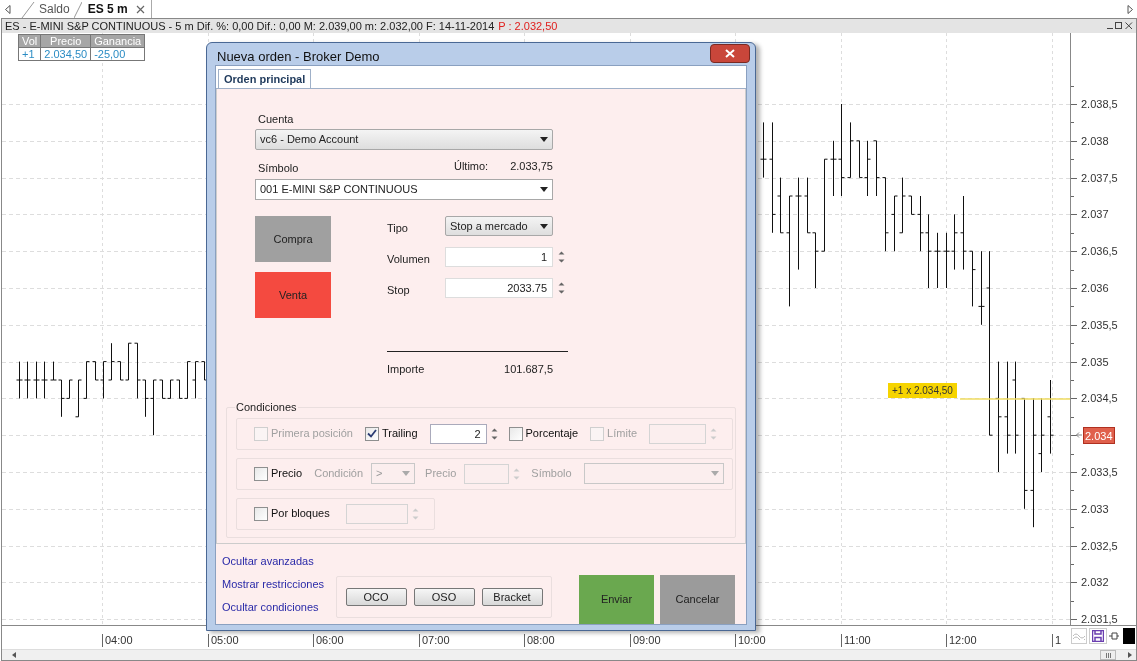 The image size is (1137, 661). I want to click on maximize-icon, so click(1119, 26).